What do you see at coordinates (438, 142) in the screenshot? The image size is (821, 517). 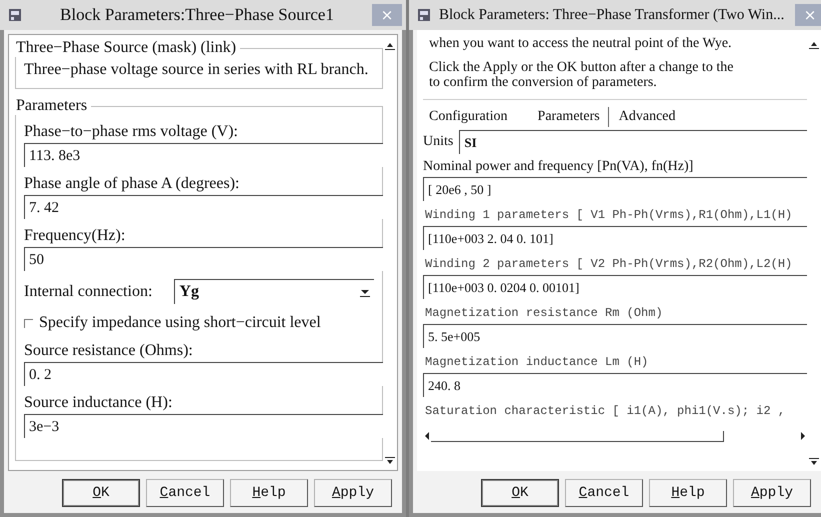 I see `field-label: Units` at bounding box center [438, 142].